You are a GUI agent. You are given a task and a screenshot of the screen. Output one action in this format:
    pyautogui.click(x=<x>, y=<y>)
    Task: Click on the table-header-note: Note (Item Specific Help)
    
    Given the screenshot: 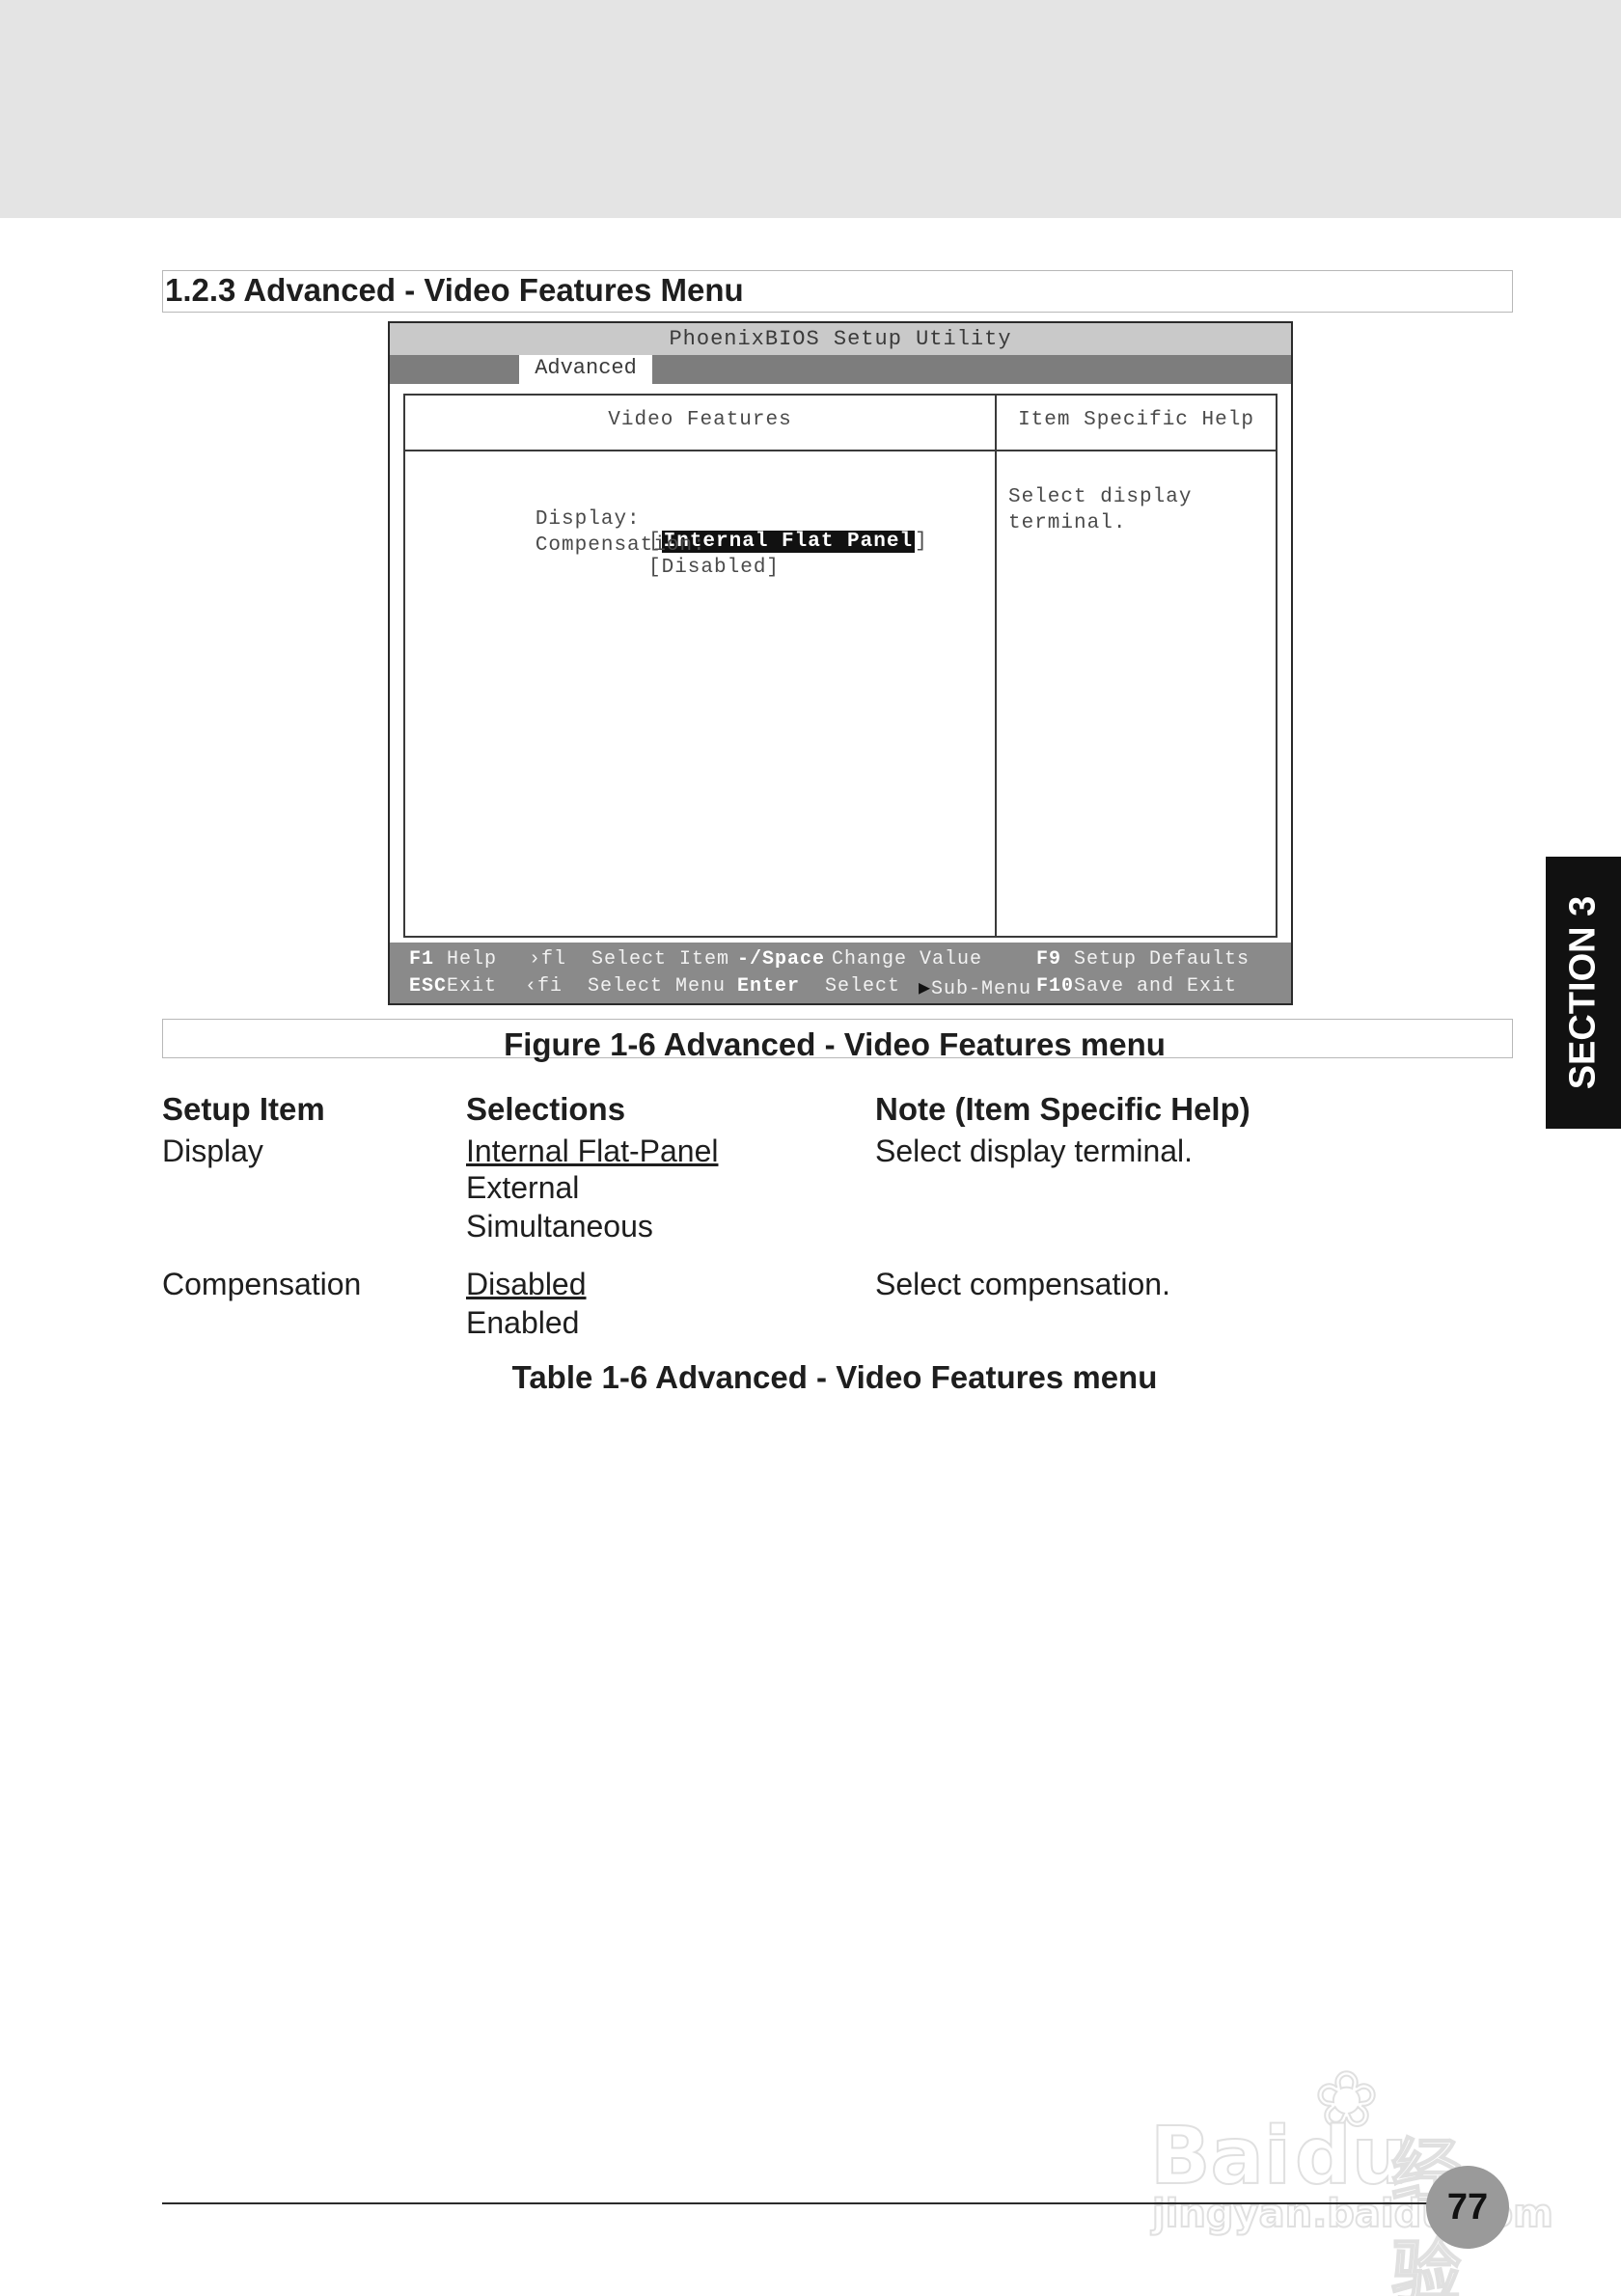 What is the action you would take?
    pyautogui.click(x=1062, y=1109)
    